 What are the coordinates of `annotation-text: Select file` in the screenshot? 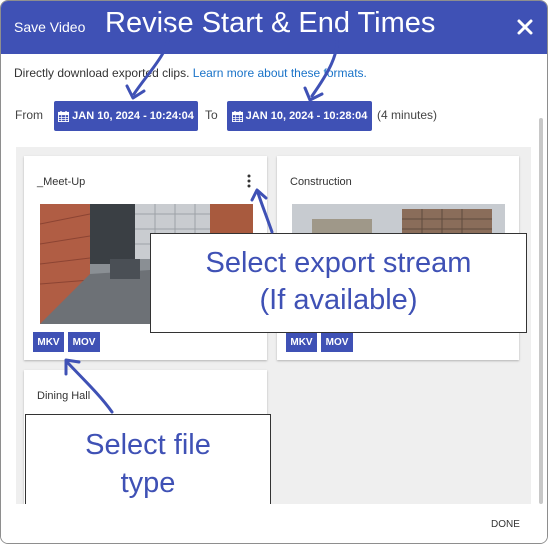 It's located at (148, 445).